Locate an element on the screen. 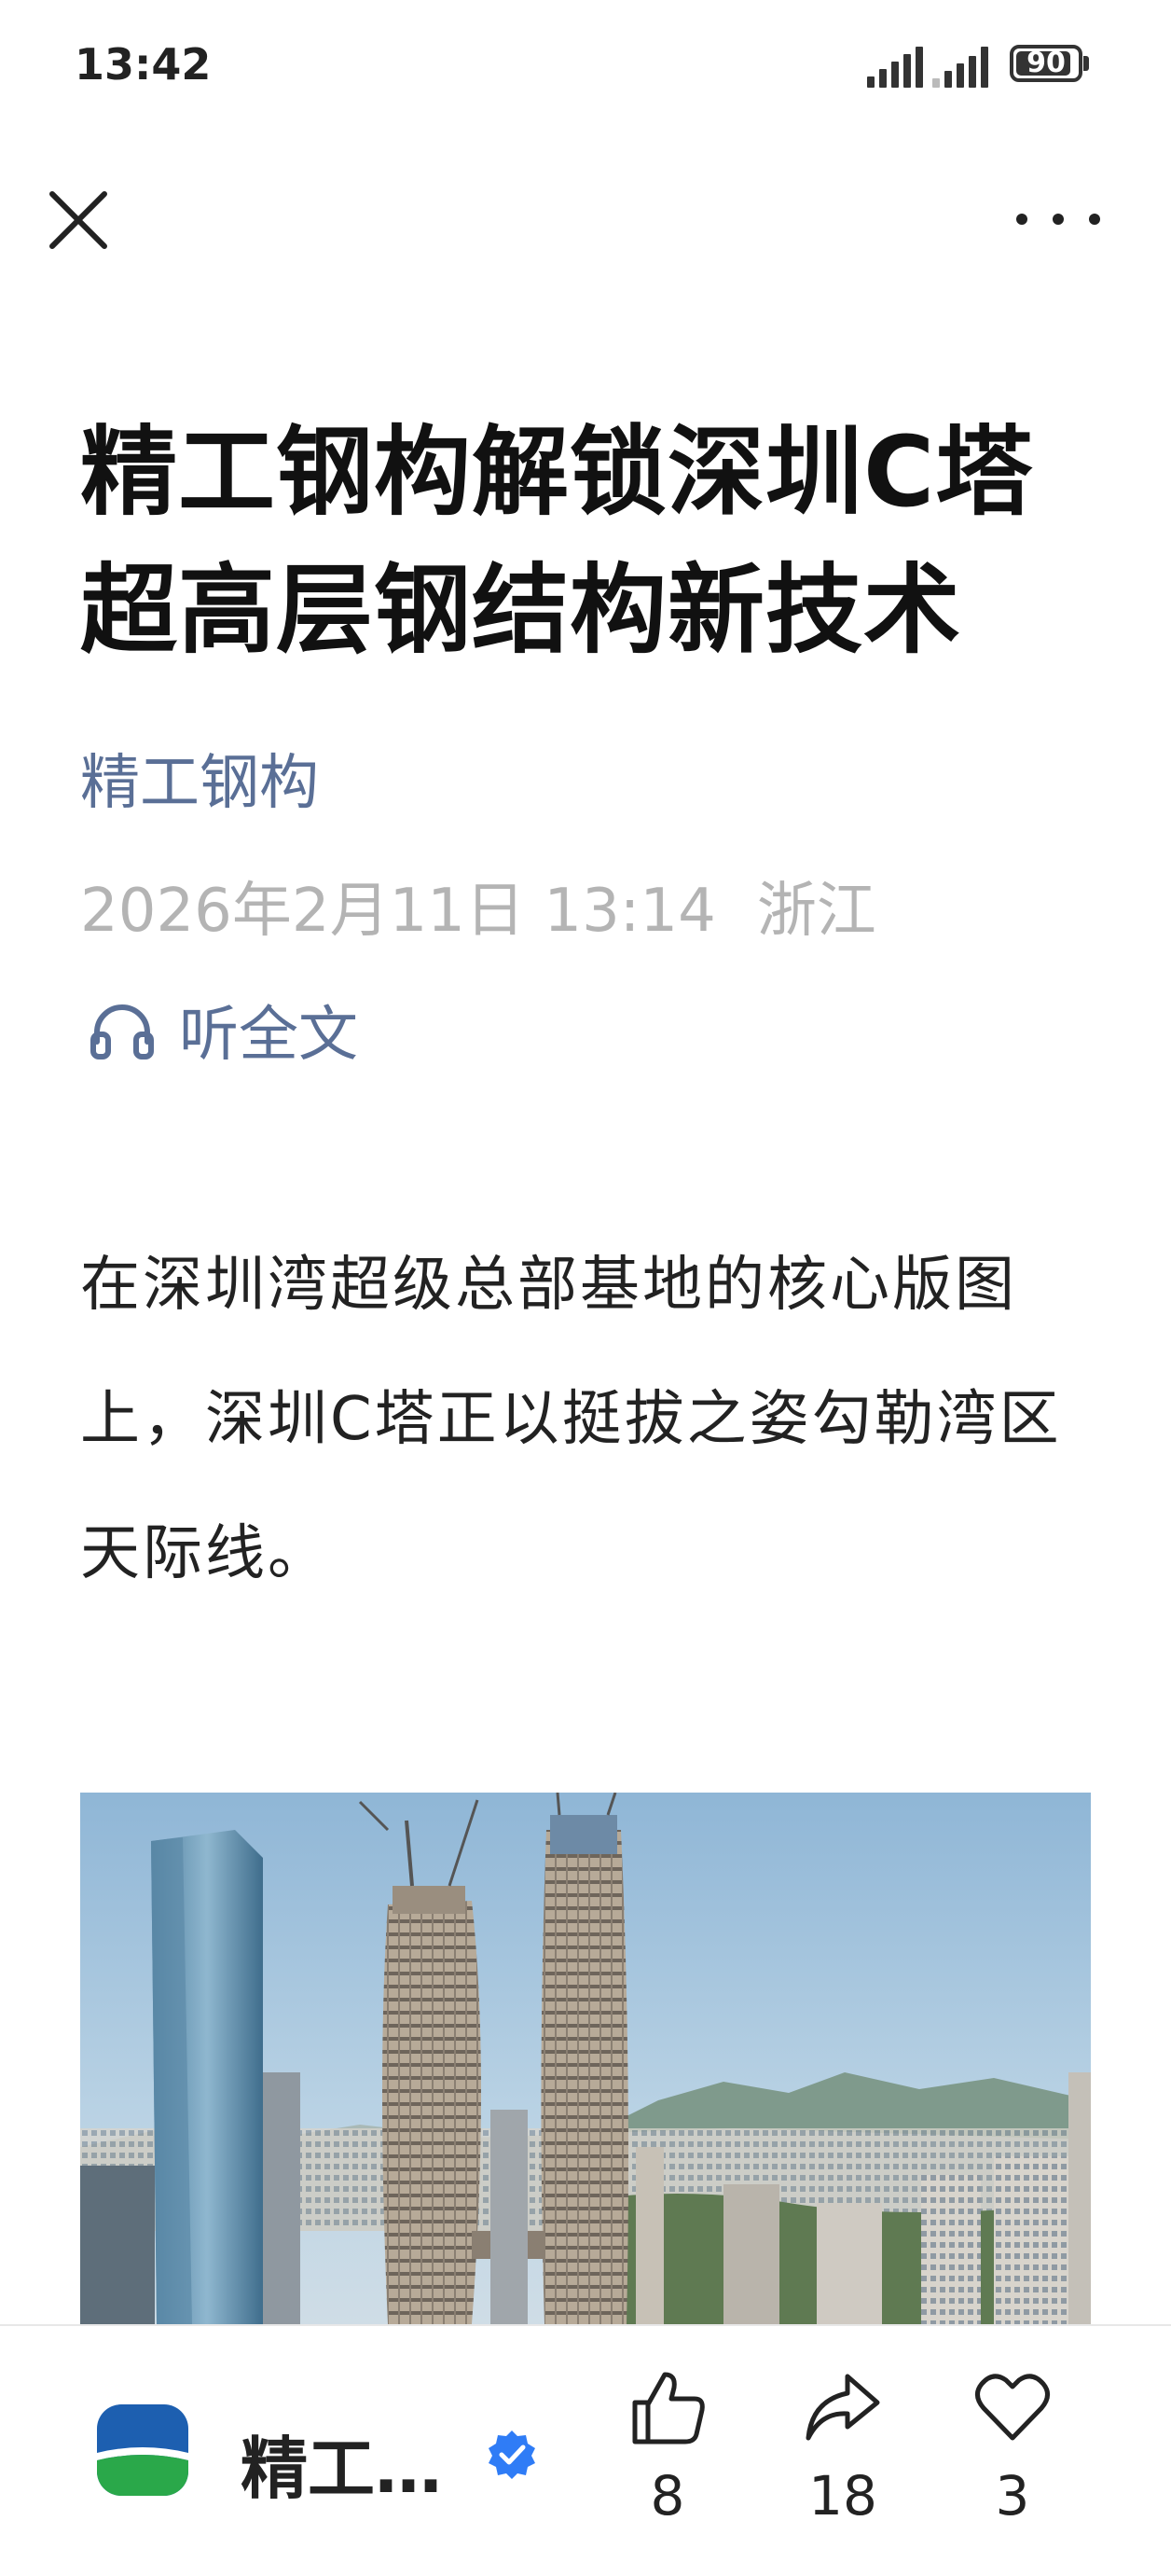 This screenshot has height=2576, width=1171. battery-text: 90 is located at coordinates (1046, 63).